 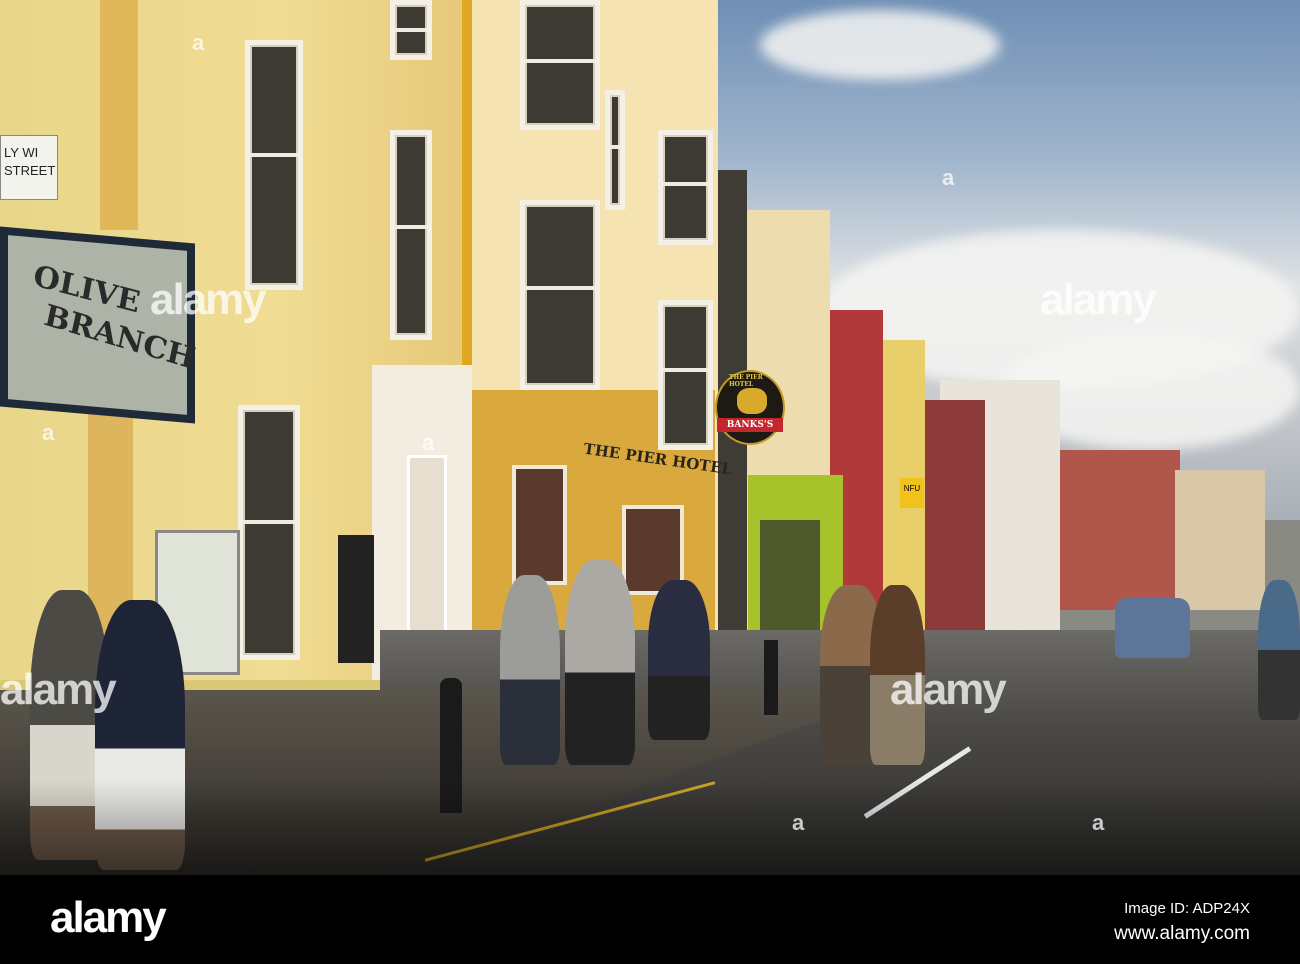 I want to click on olive-branch-sign: OLIVE BRANCH, so click(x=99, y=325).